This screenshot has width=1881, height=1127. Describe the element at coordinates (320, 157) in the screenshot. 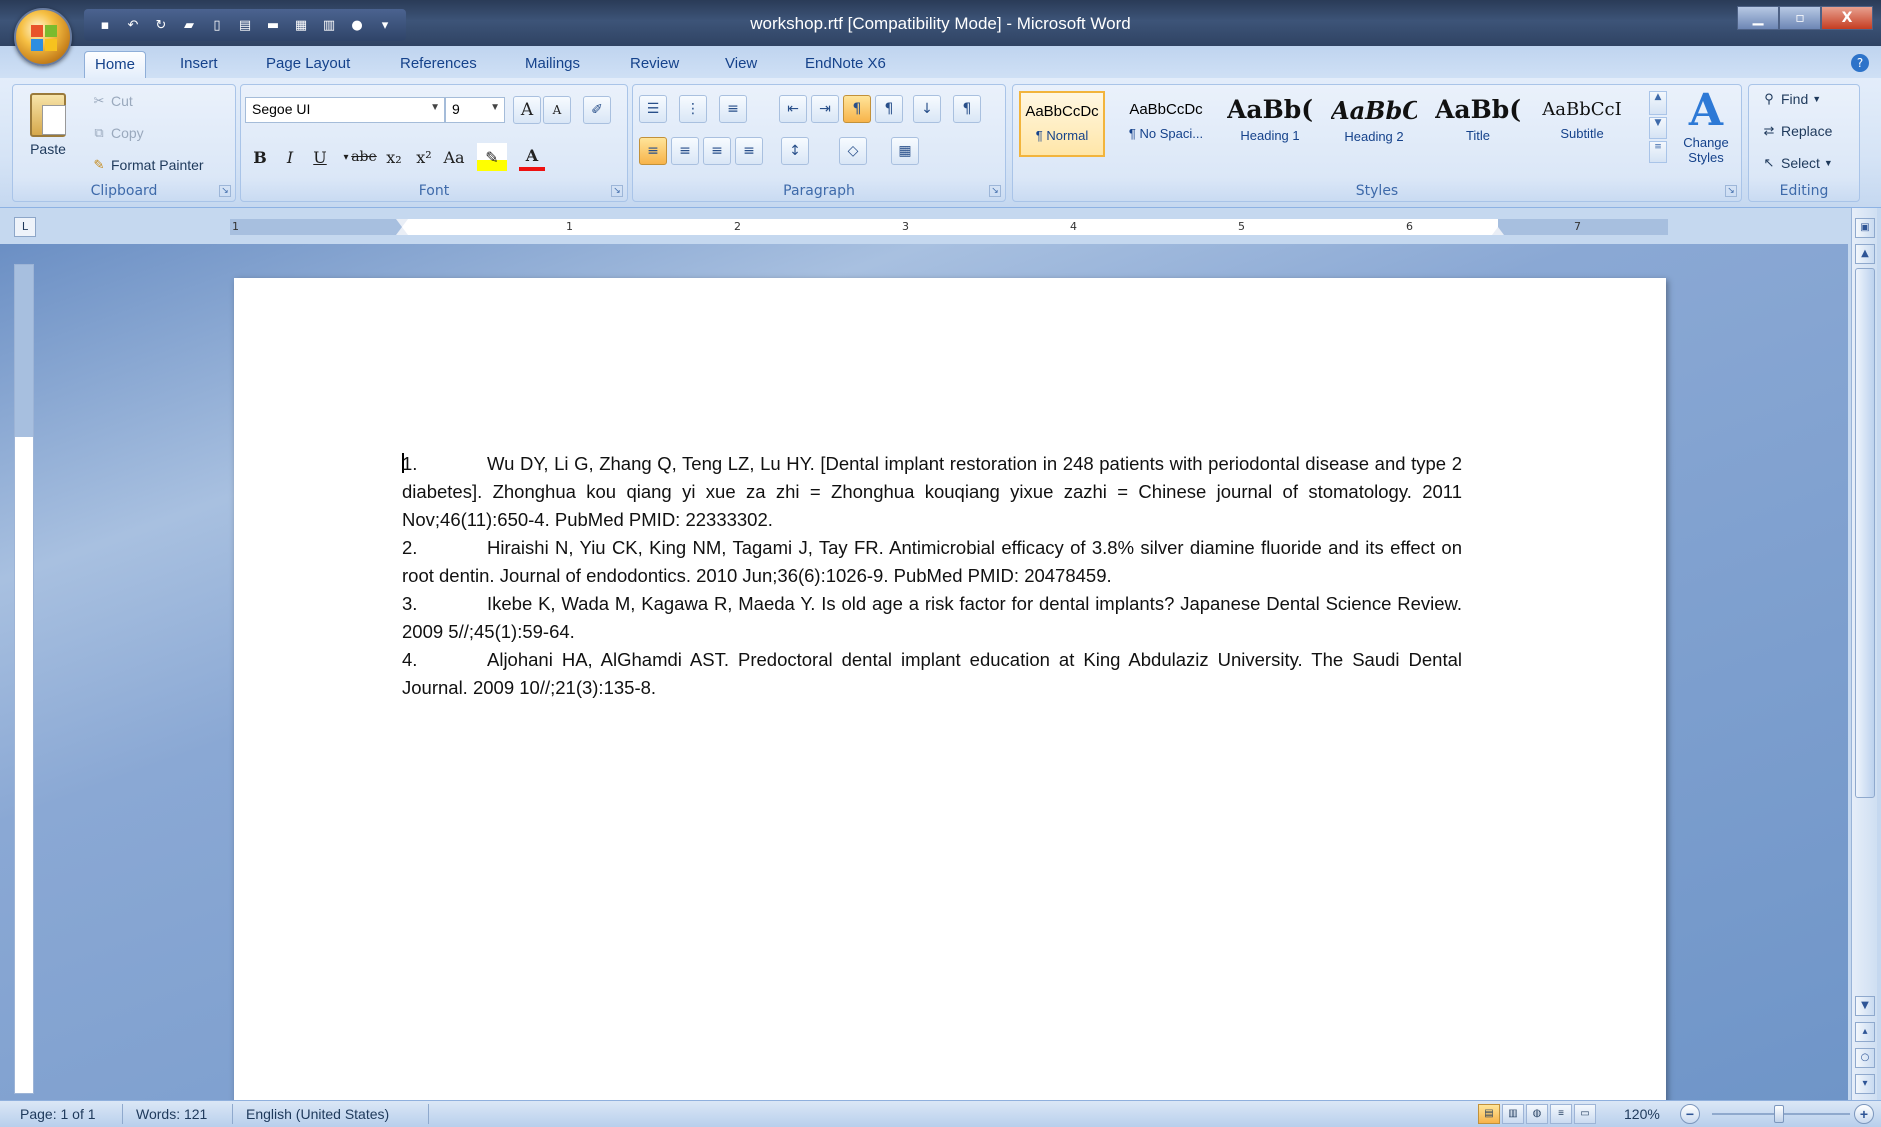

I see `underline-button: U` at that location.